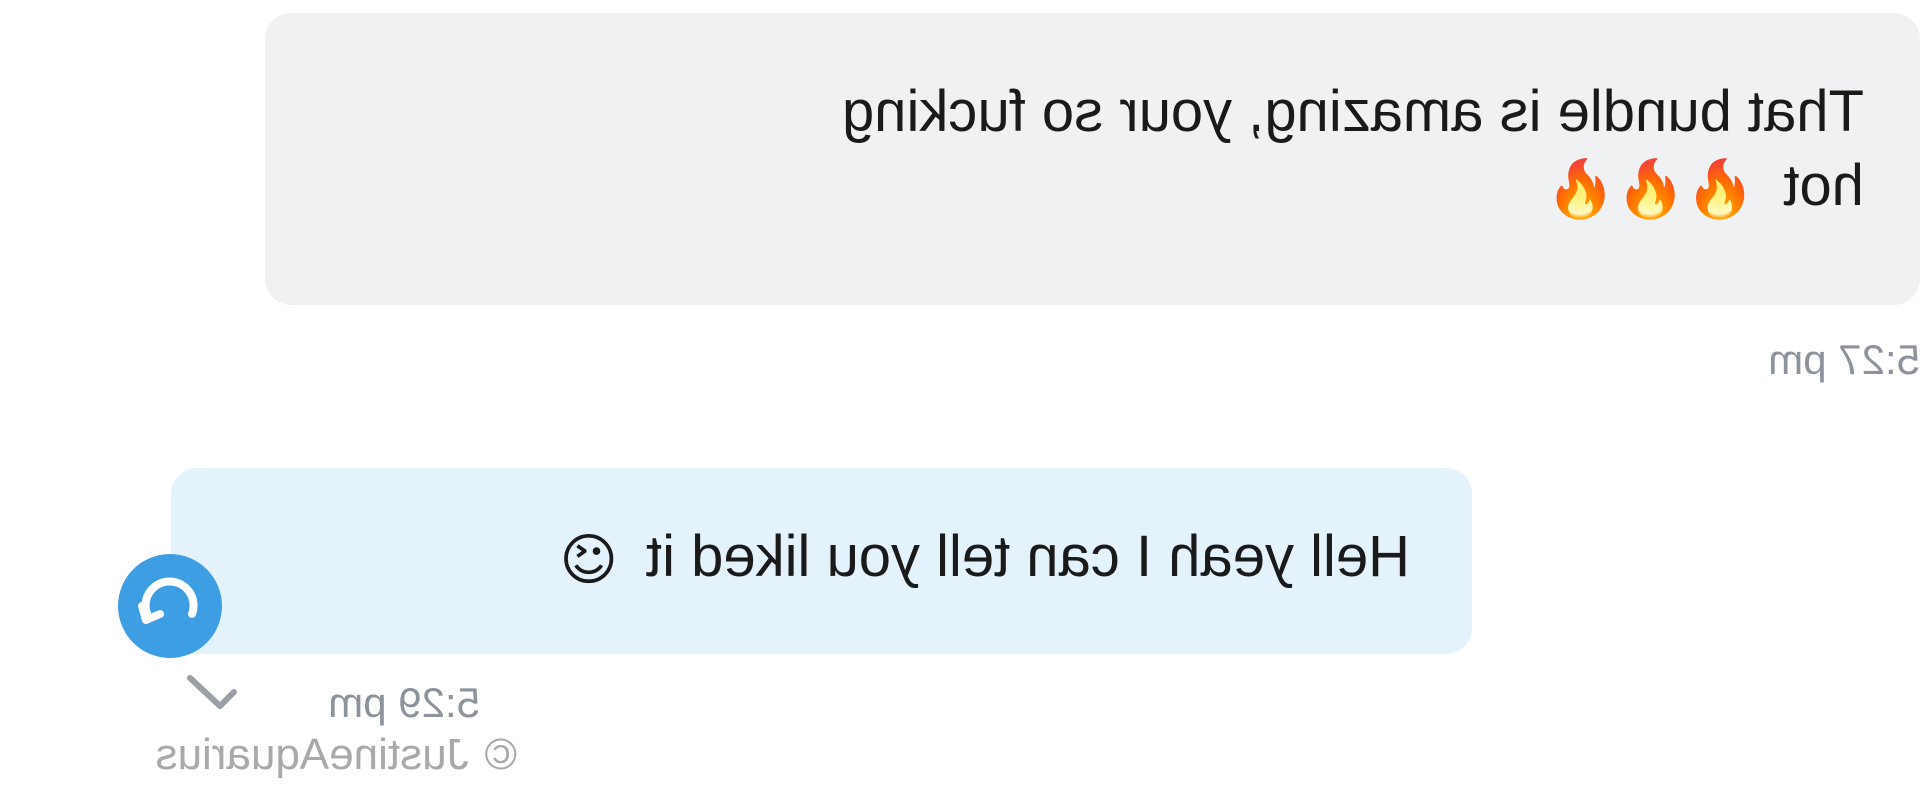  I want to click on watermark-text: JustineAquarius, so click(312, 754).